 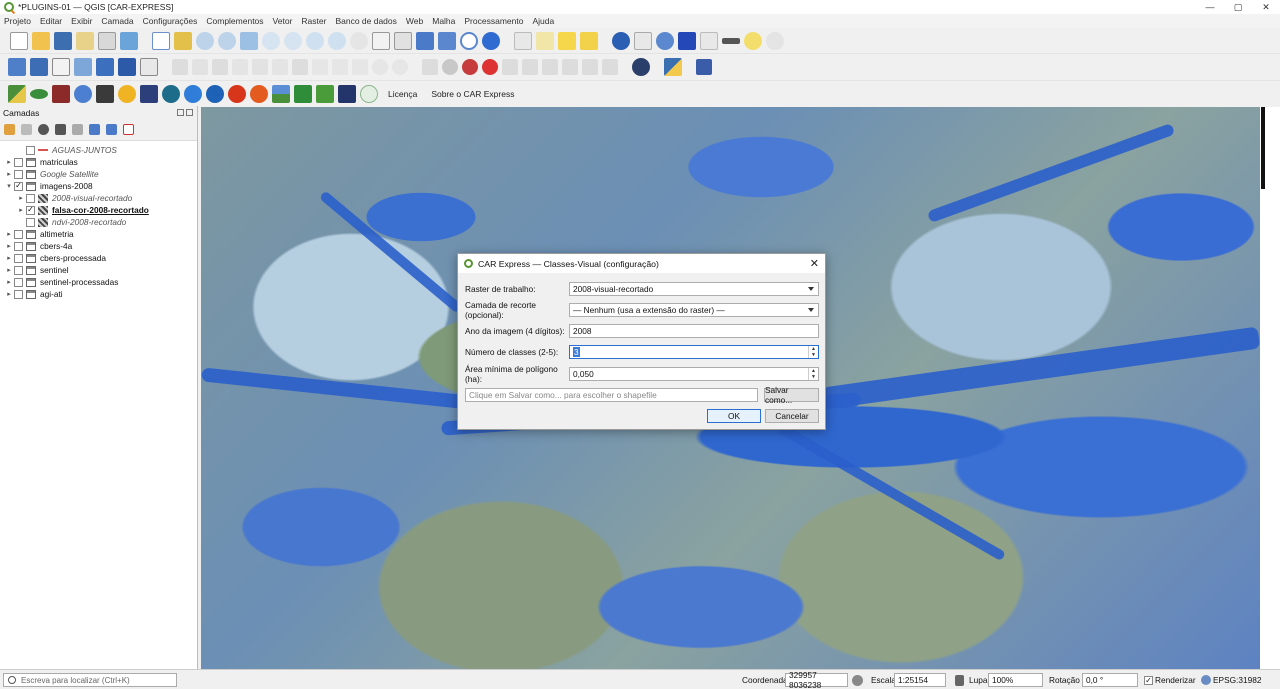 I want to click on deselect-icon, so click(x=589, y=40).